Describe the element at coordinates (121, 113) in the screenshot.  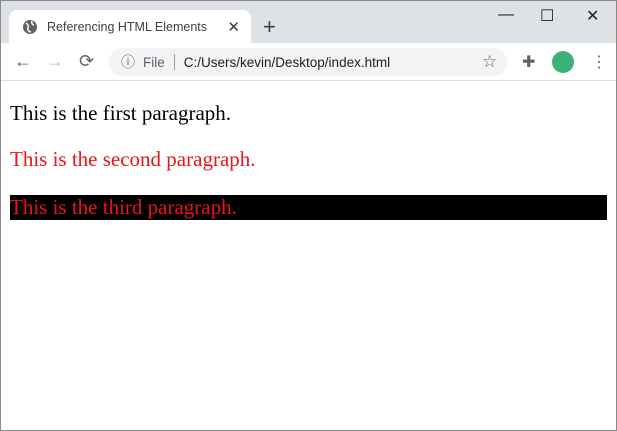
I see `first-paragraph: This is the first paragraph.` at that location.